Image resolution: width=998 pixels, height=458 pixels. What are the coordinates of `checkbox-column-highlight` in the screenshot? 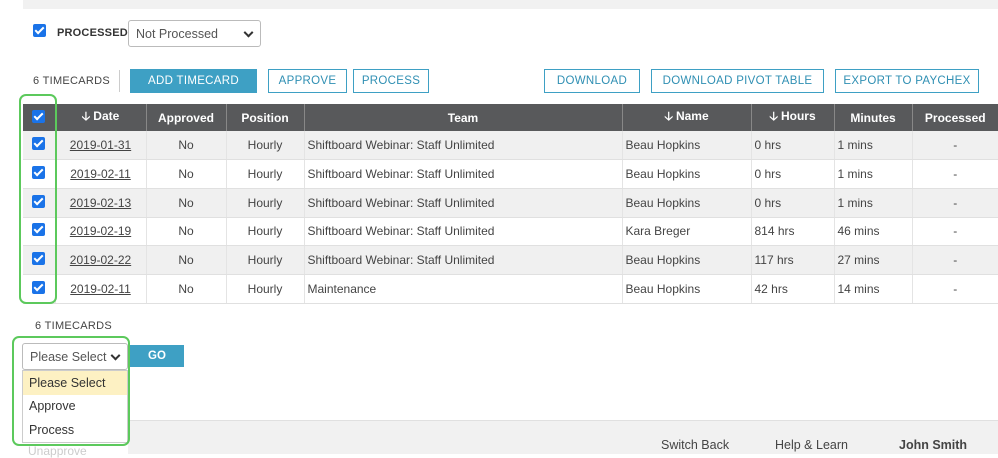 It's located at (38, 199).